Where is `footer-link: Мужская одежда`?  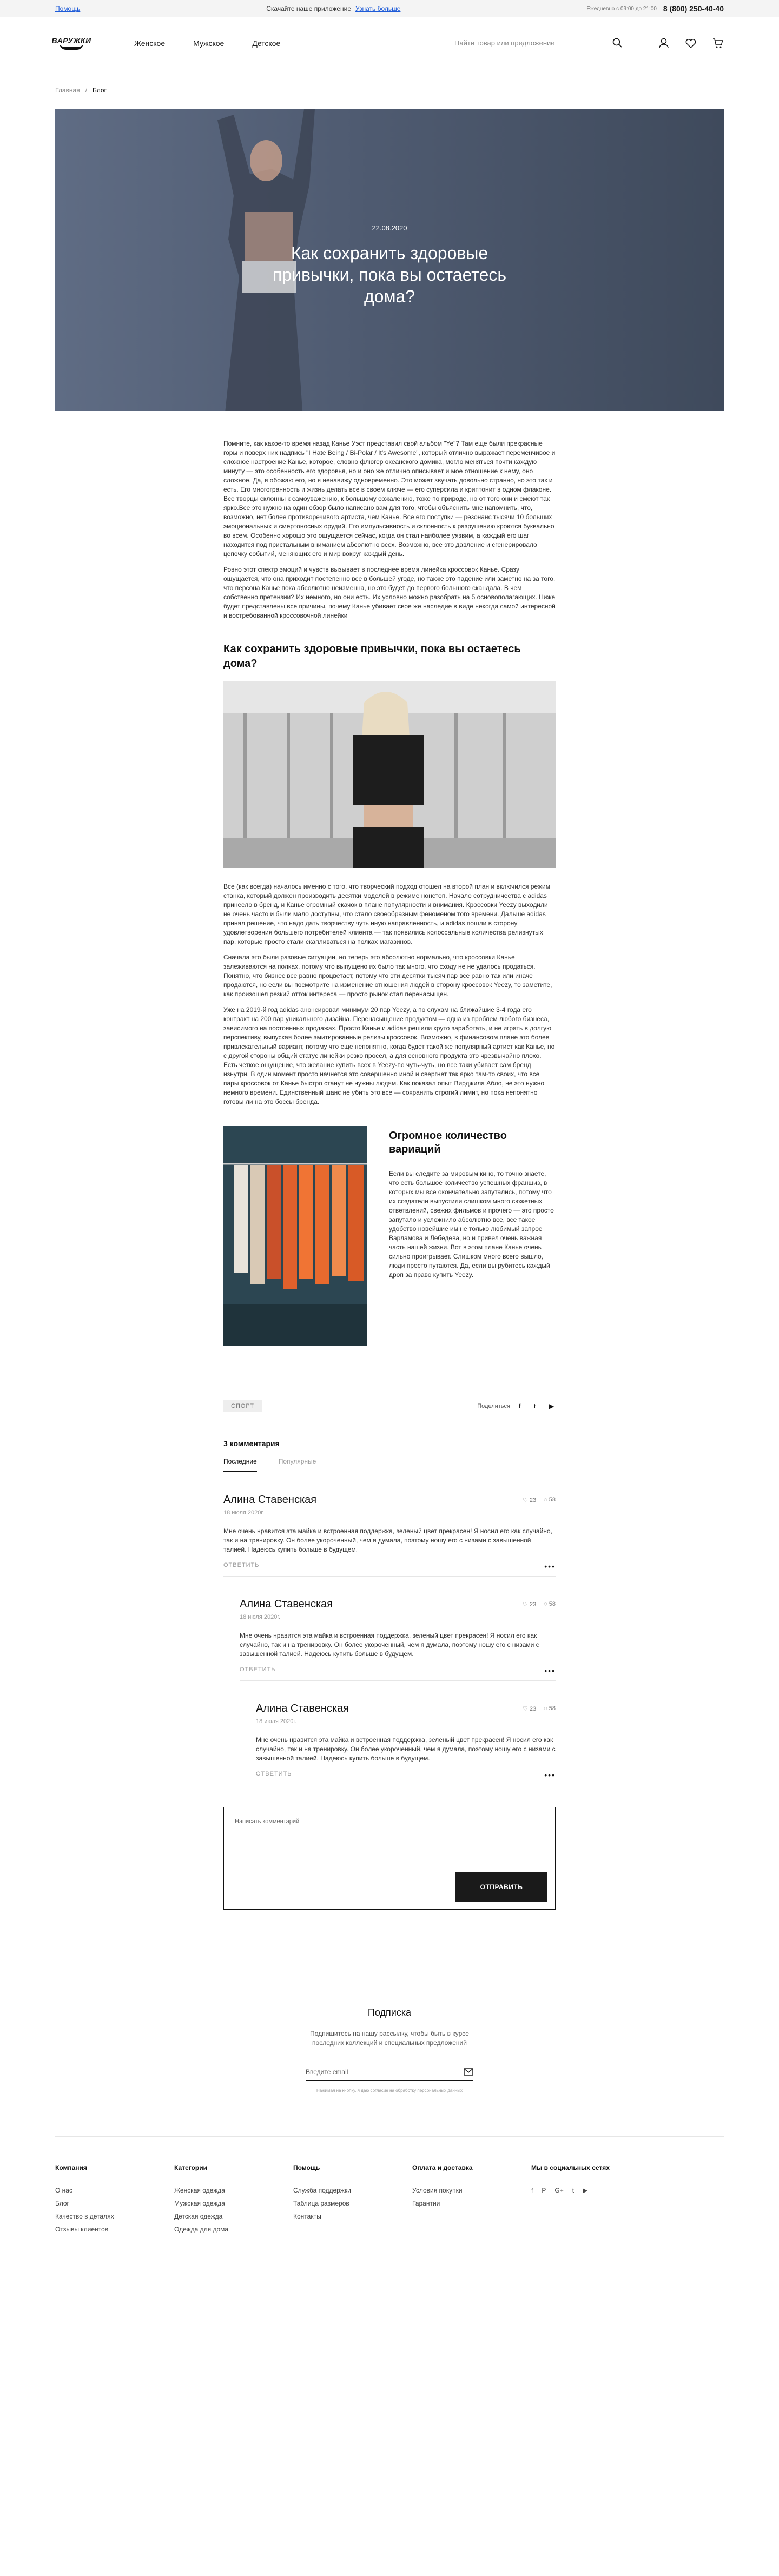
footer-link: Мужская одежда is located at coordinates (233, 2204).